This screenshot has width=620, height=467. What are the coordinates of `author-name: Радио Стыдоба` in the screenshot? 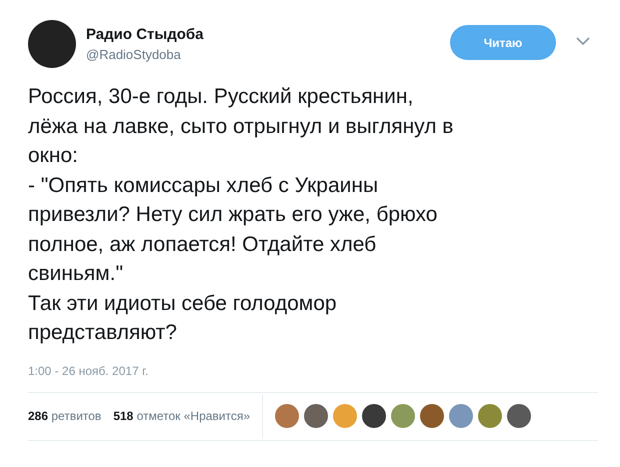 It's located at (145, 35).